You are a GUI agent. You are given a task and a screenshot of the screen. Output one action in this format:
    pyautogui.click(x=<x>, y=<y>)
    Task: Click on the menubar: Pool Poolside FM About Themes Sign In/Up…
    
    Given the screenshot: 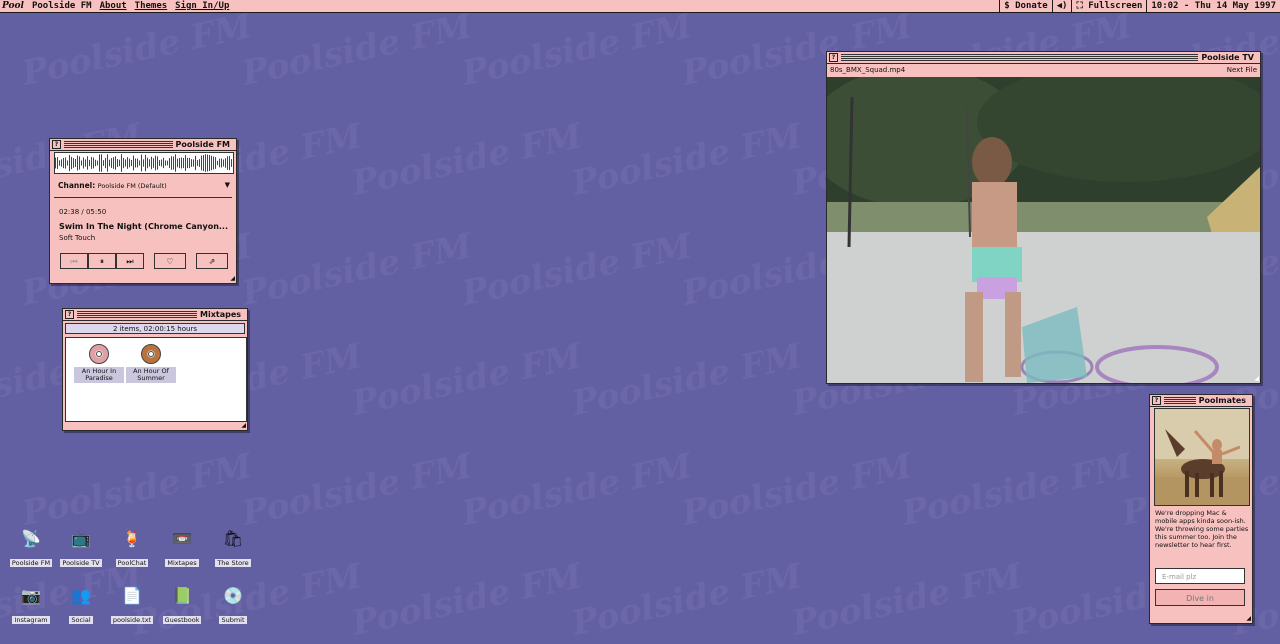 What is the action you would take?
    pyautogui.click(x=640, y=6)
    